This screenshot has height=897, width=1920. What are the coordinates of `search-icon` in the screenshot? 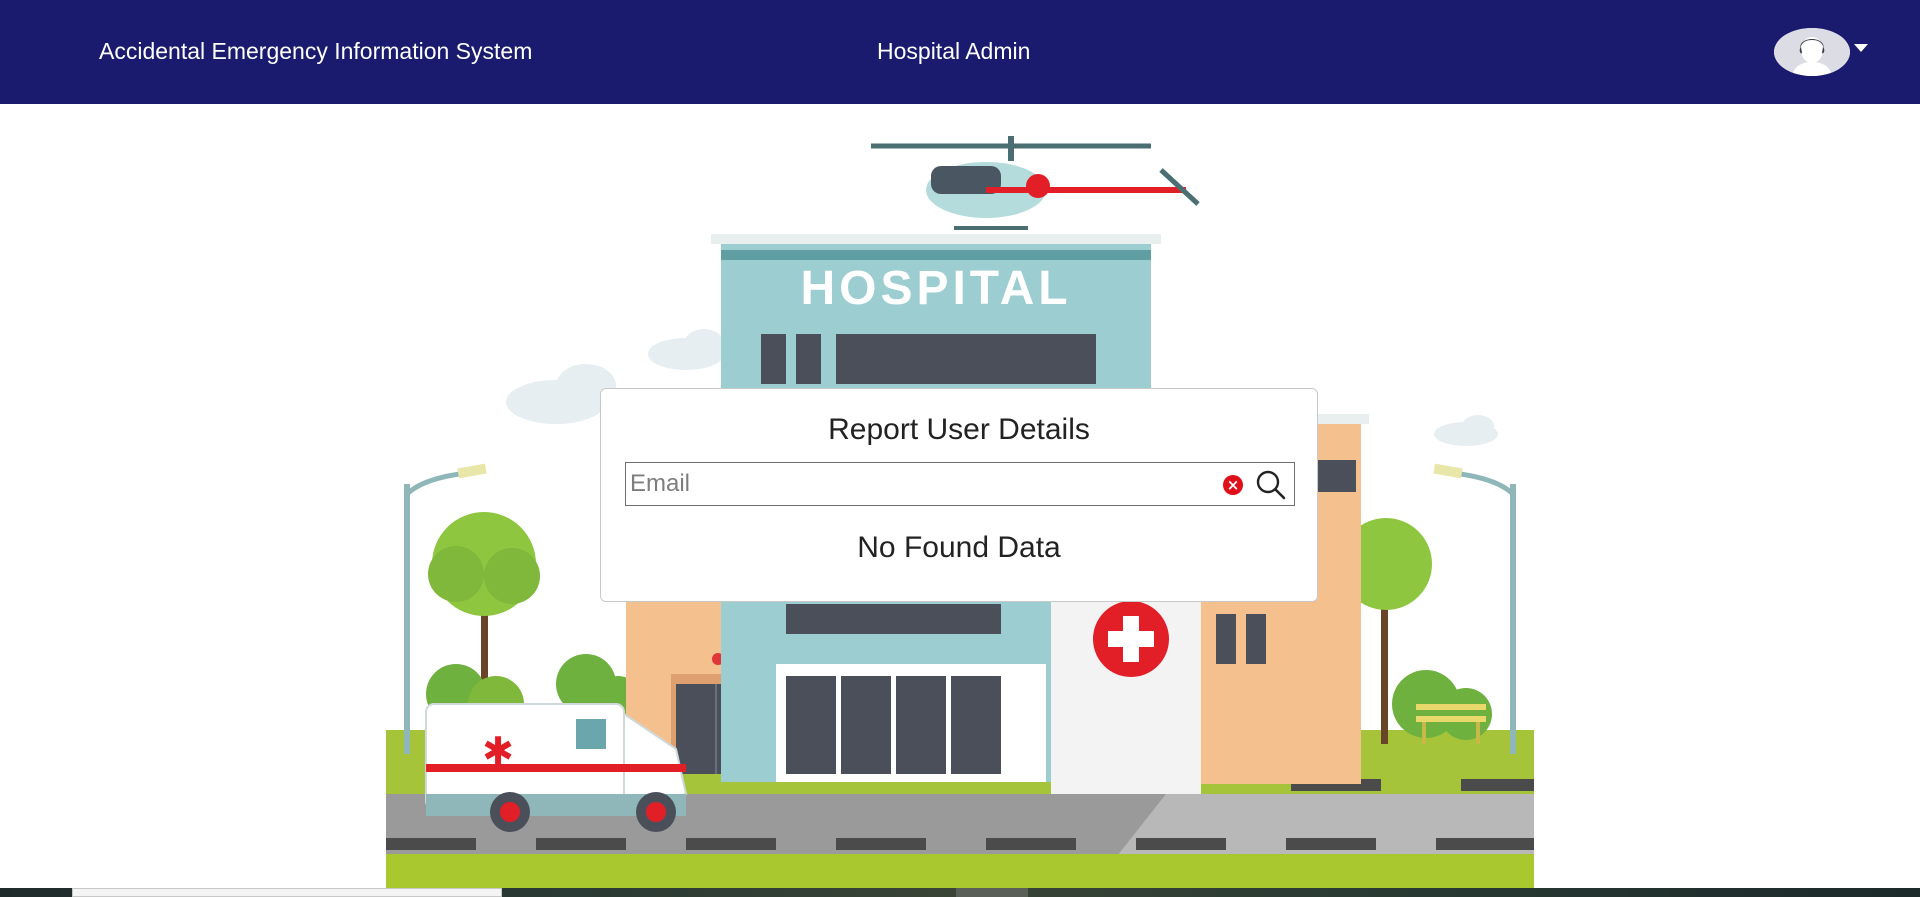 It's located at (1271, 485).